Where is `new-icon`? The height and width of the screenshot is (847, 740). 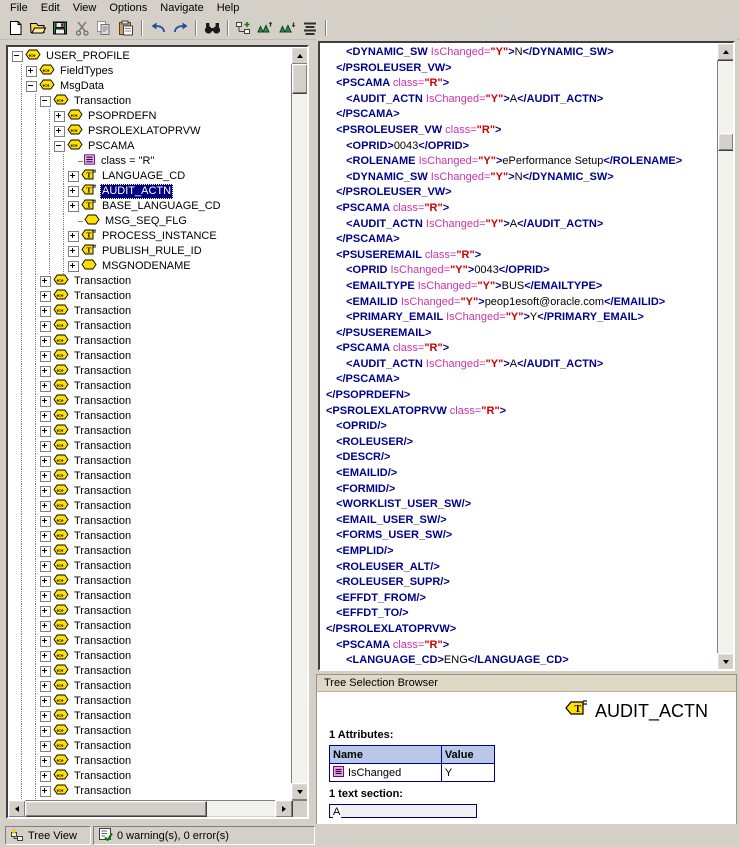
new-icon is located at coordinates (16, 28).